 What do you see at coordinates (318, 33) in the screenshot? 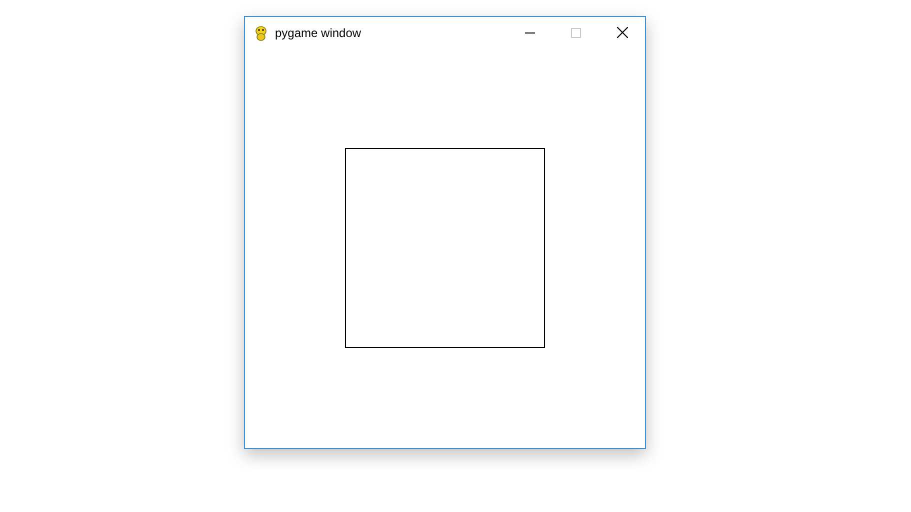
I see `window-title: pygame window` at bounding box center [318, 33].